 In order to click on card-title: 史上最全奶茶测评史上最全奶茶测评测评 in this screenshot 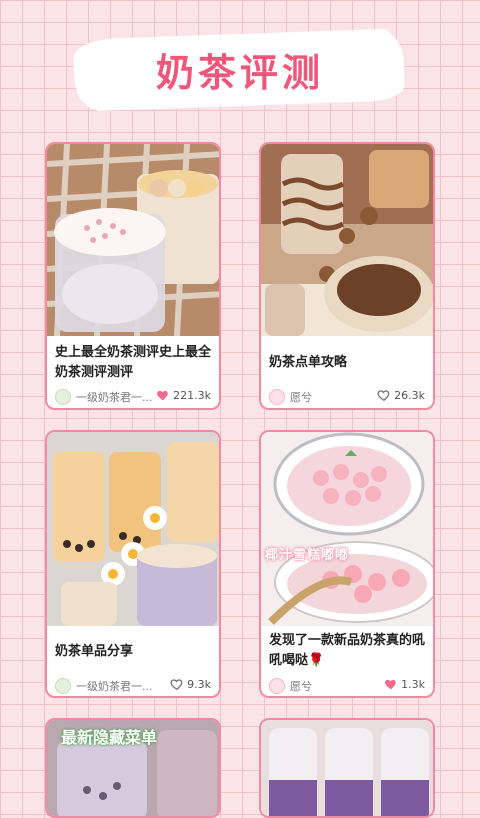, I will do `click(133, 362)`.